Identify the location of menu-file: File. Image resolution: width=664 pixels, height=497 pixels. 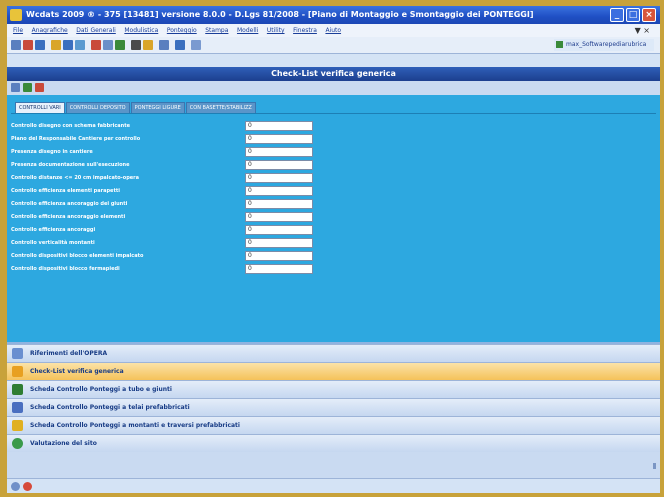
(18, 30).